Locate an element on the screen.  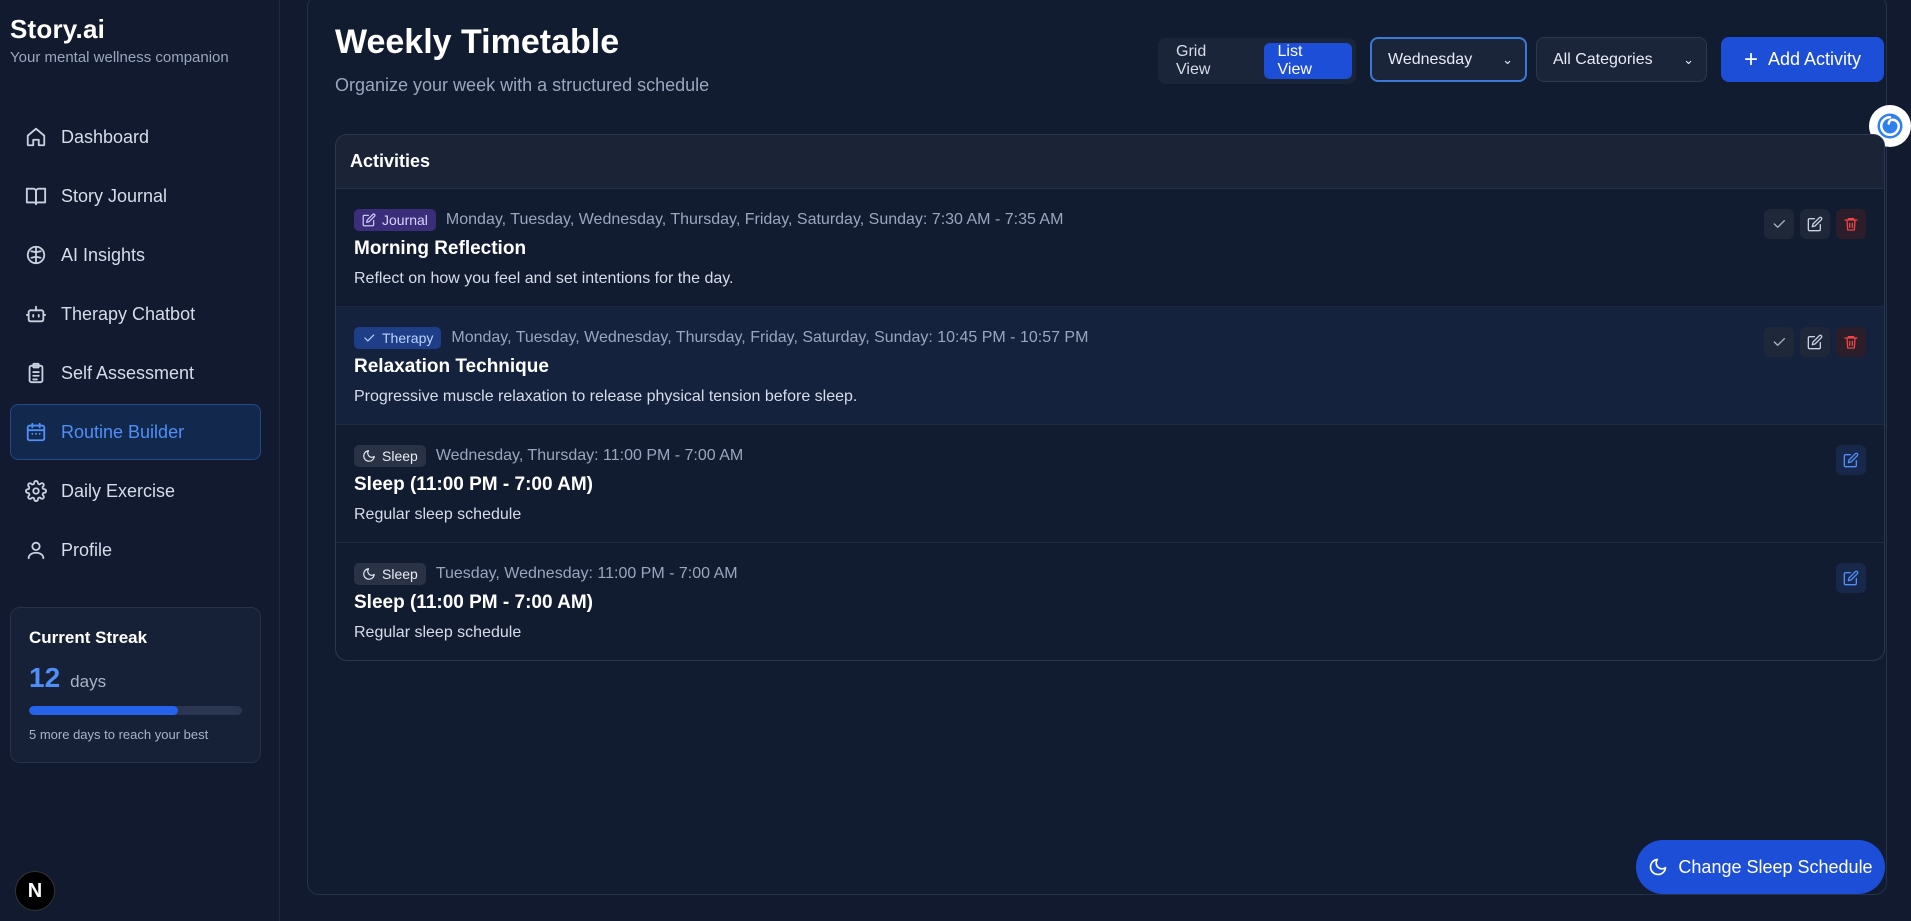
brain-icon is located at coordinates (36, 255).